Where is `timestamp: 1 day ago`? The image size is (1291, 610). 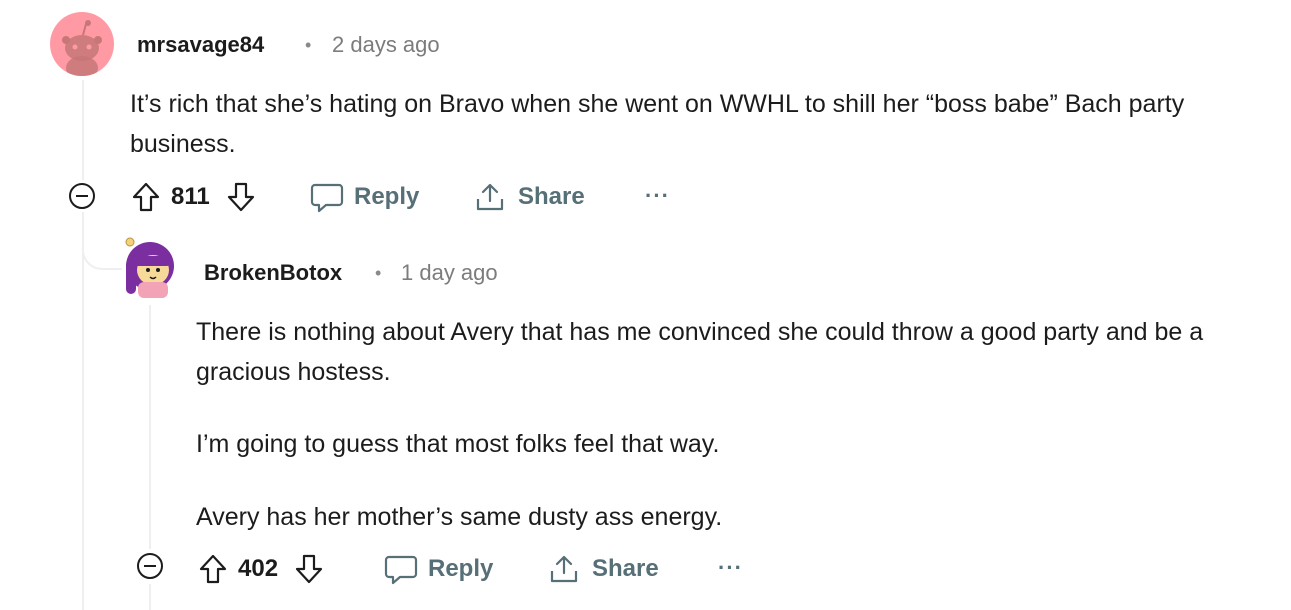
timestamp: 1 day ago is located at coordinates (449, 273).